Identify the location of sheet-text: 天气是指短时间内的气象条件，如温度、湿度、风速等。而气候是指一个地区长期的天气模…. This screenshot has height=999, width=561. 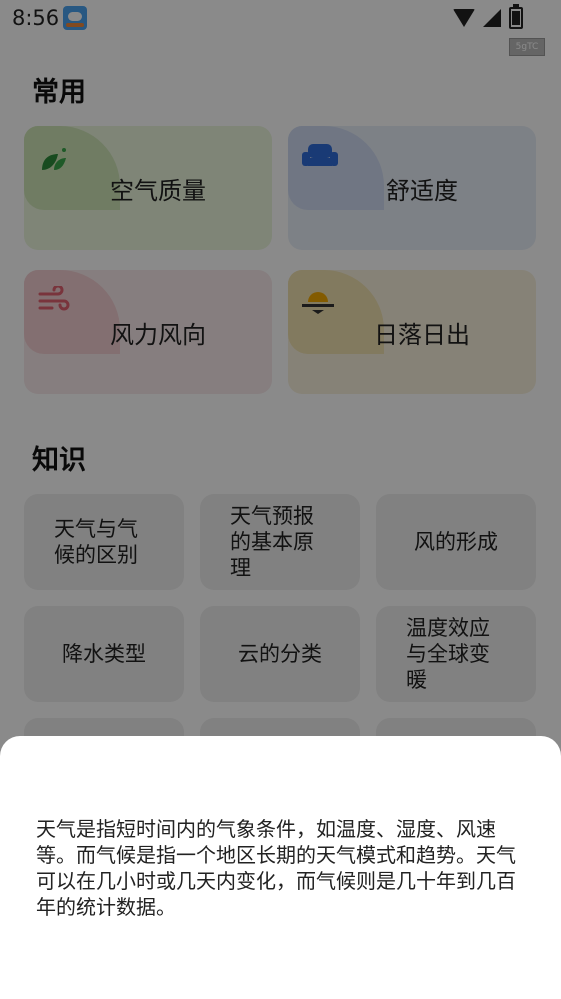
(276, 868).